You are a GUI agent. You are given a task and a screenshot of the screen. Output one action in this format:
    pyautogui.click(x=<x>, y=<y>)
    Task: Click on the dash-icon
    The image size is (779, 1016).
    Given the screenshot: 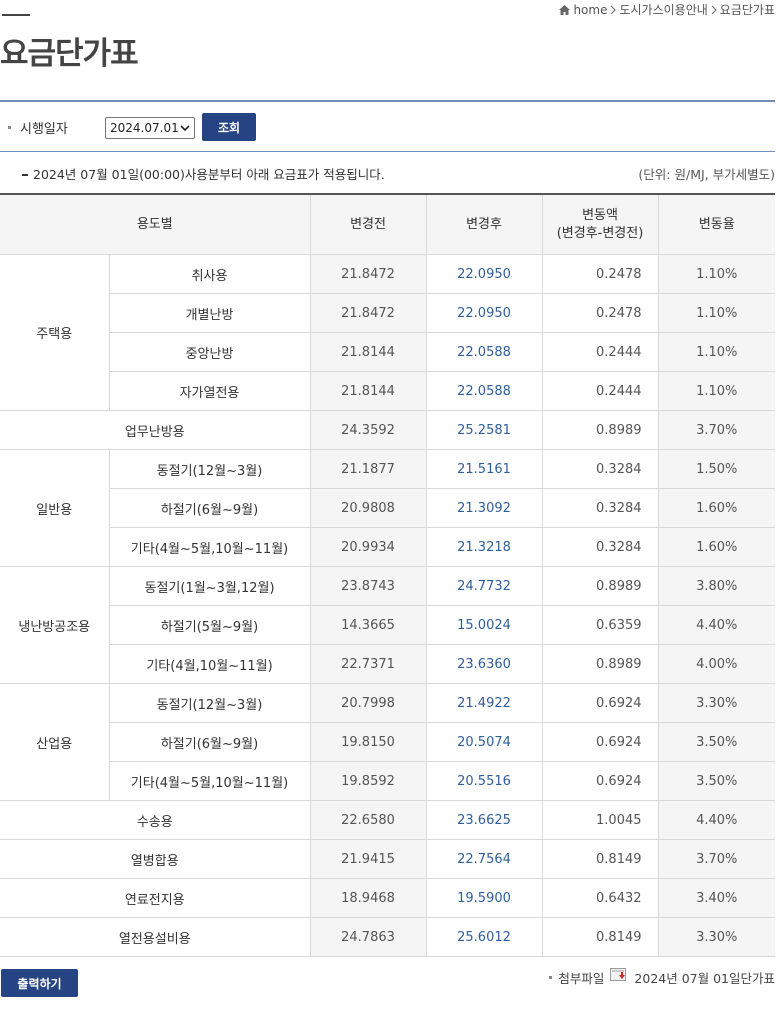 What is the action you would take?
    pyautogui.click(x=25, y=174)
    